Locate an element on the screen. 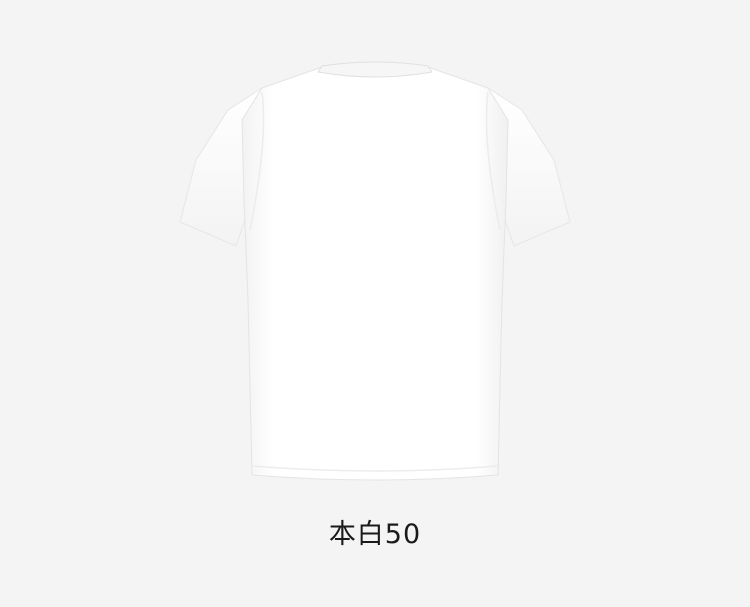  collar is located at coordinates (375, 69).